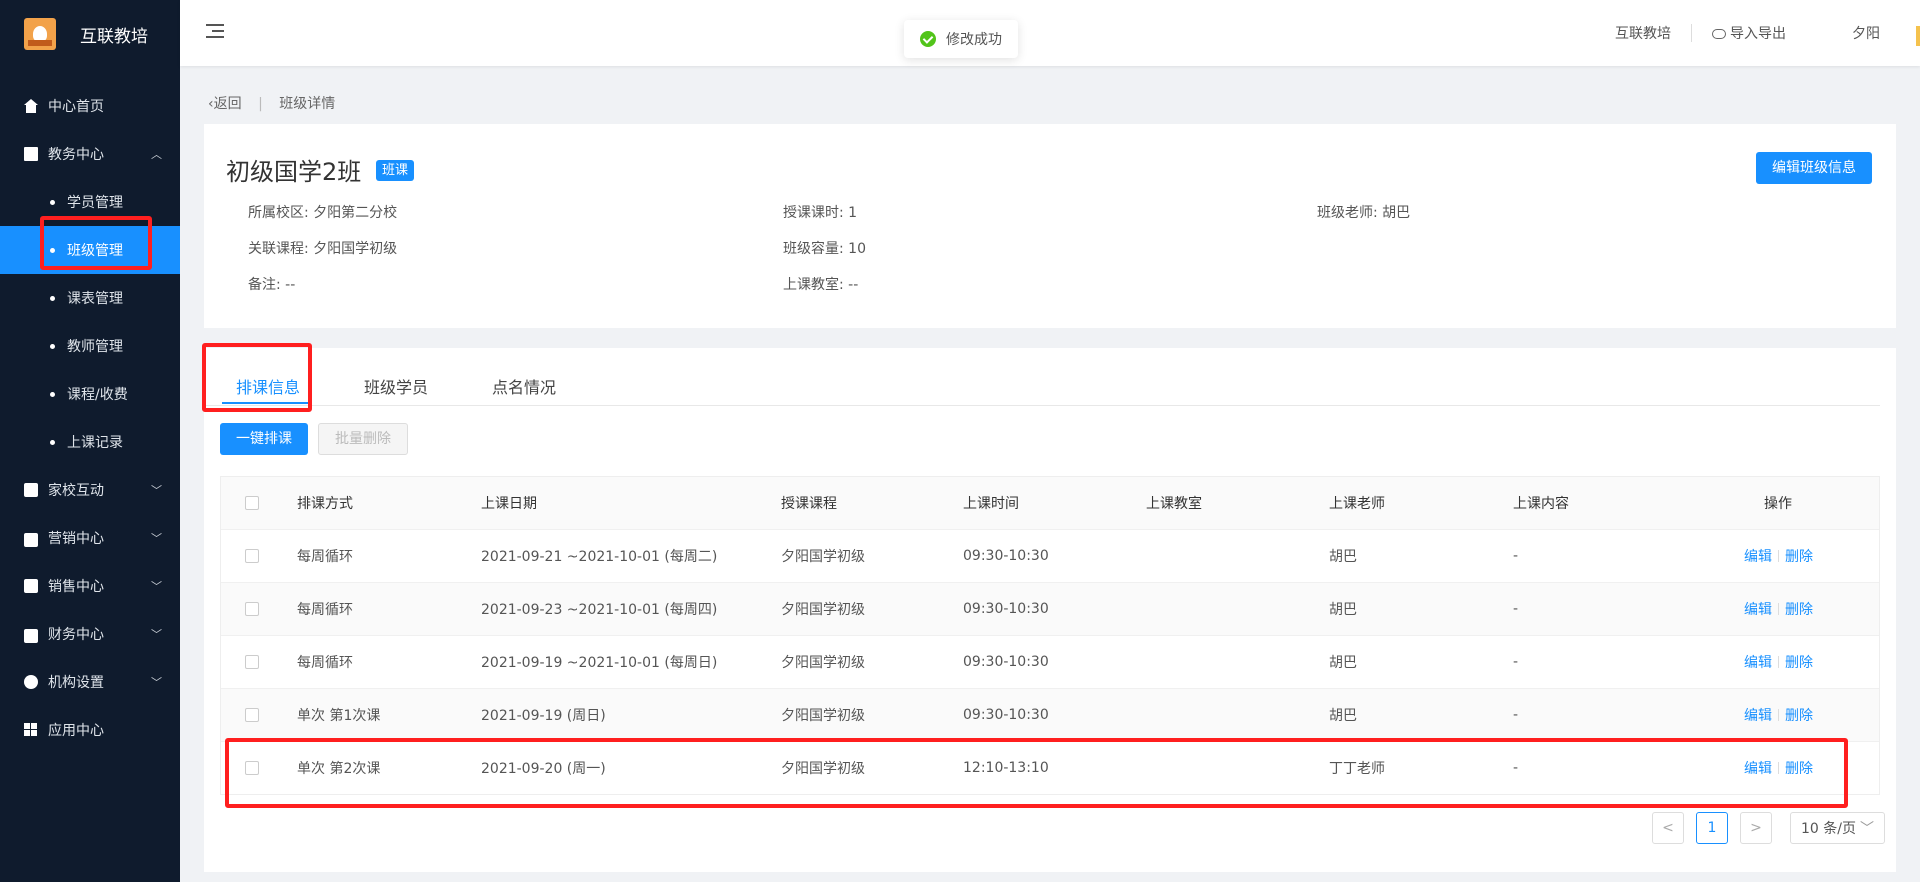  Describe the element at coordinates (1778, 504) in the screenshot. I see `column-header: 操作` at that location.